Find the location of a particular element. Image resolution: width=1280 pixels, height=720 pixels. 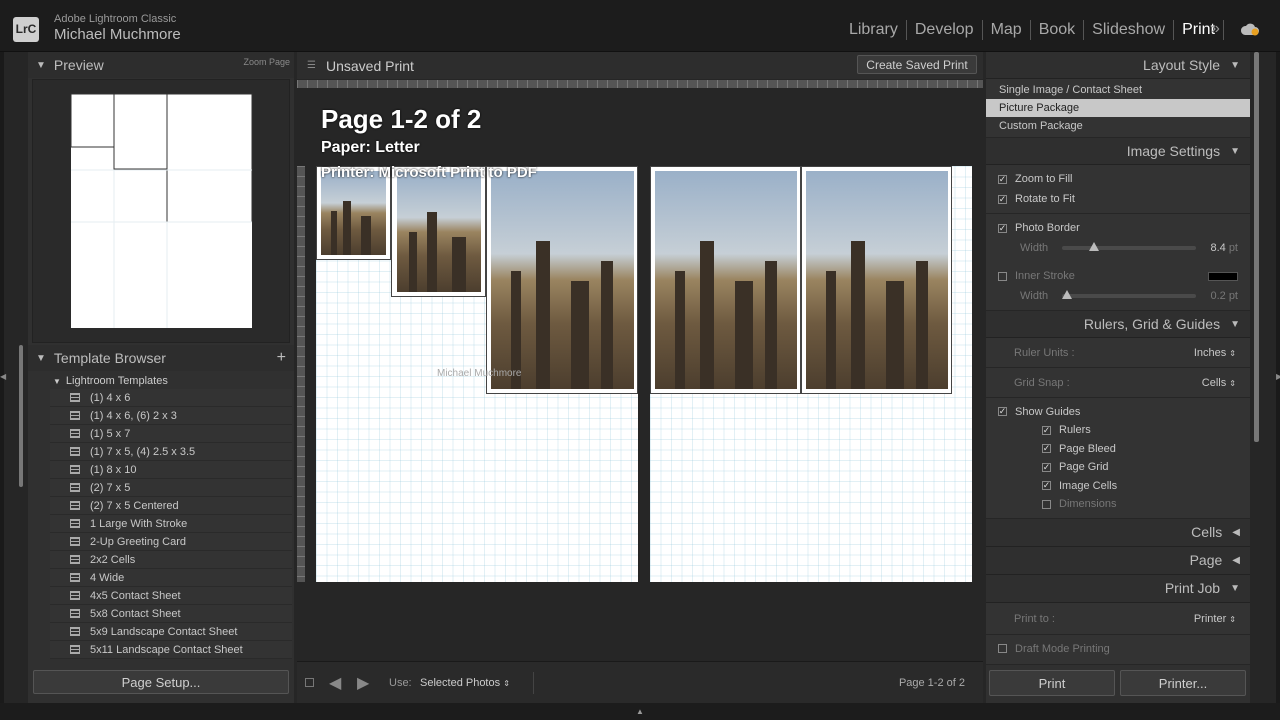

photo-border-option: ✓ Photo Border is located at coordinates (1118, 228).